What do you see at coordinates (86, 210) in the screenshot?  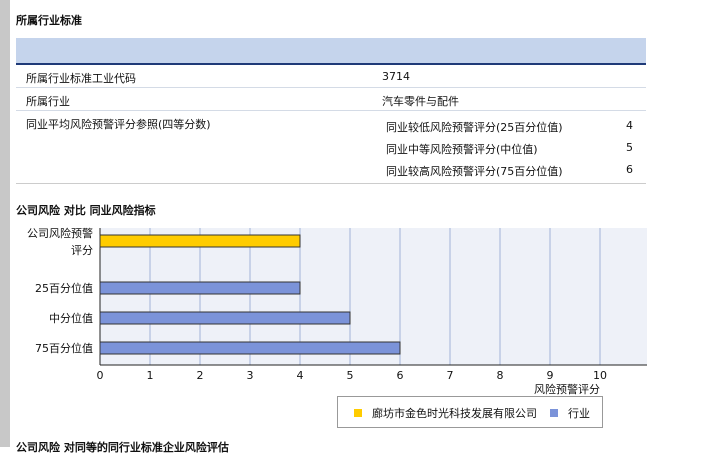 I see `section-title-risk-comparison: 公司风险 对比 同业风险指标` at bounding box center [86, 210].